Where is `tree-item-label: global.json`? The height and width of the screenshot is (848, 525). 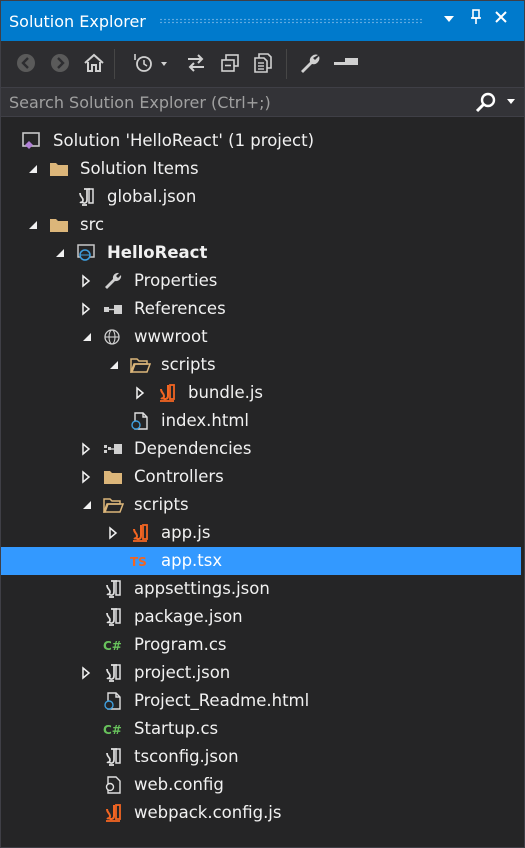 tree-item-label: global.json is located at coordinates (152, 196).